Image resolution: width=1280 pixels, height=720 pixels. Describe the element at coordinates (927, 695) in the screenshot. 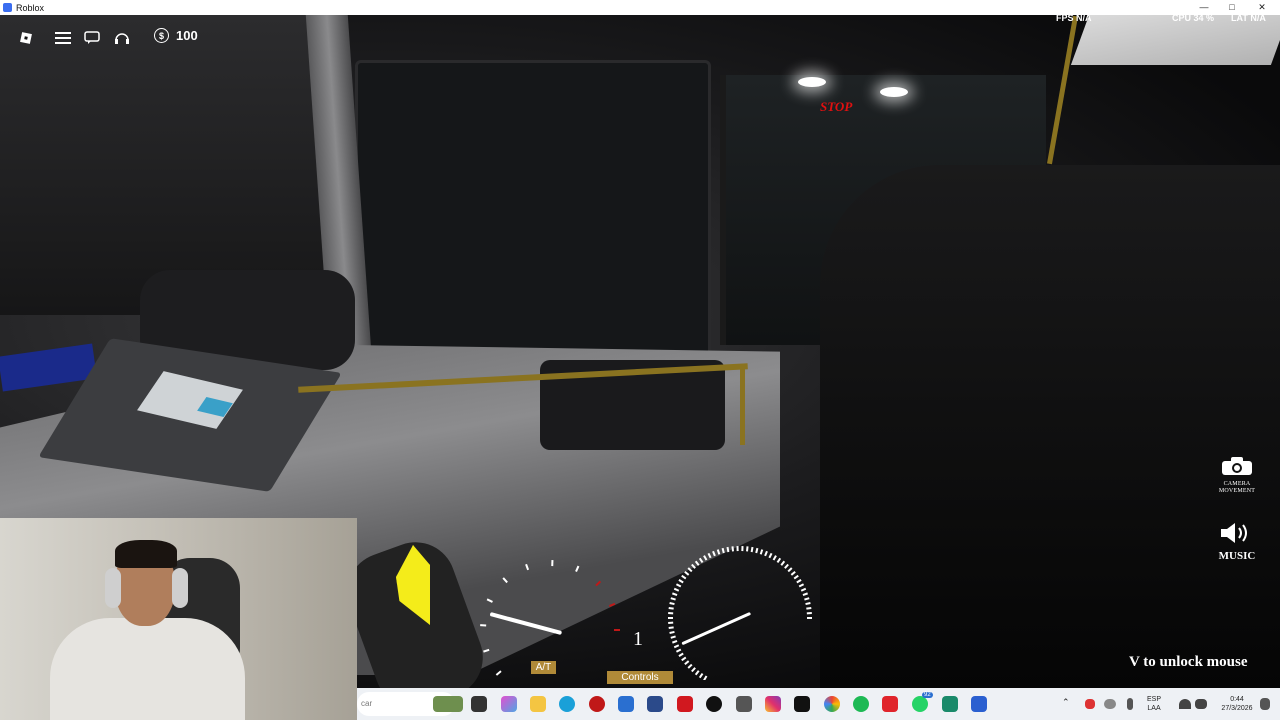

I see `notification-badge: 92` at that location.